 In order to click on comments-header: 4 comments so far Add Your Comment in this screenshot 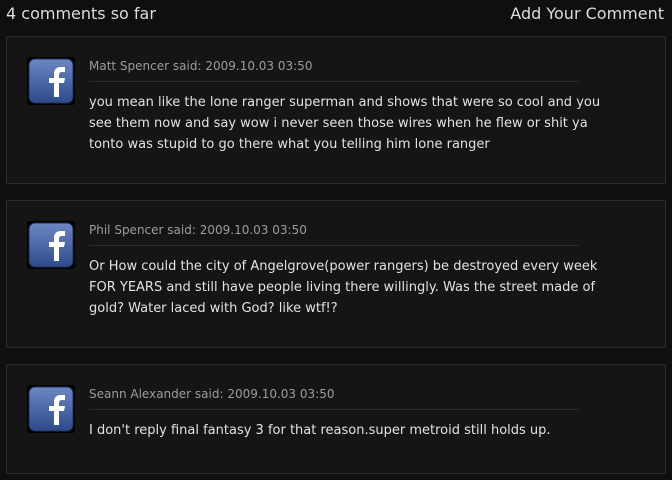, I will do `click(336, 15)`.